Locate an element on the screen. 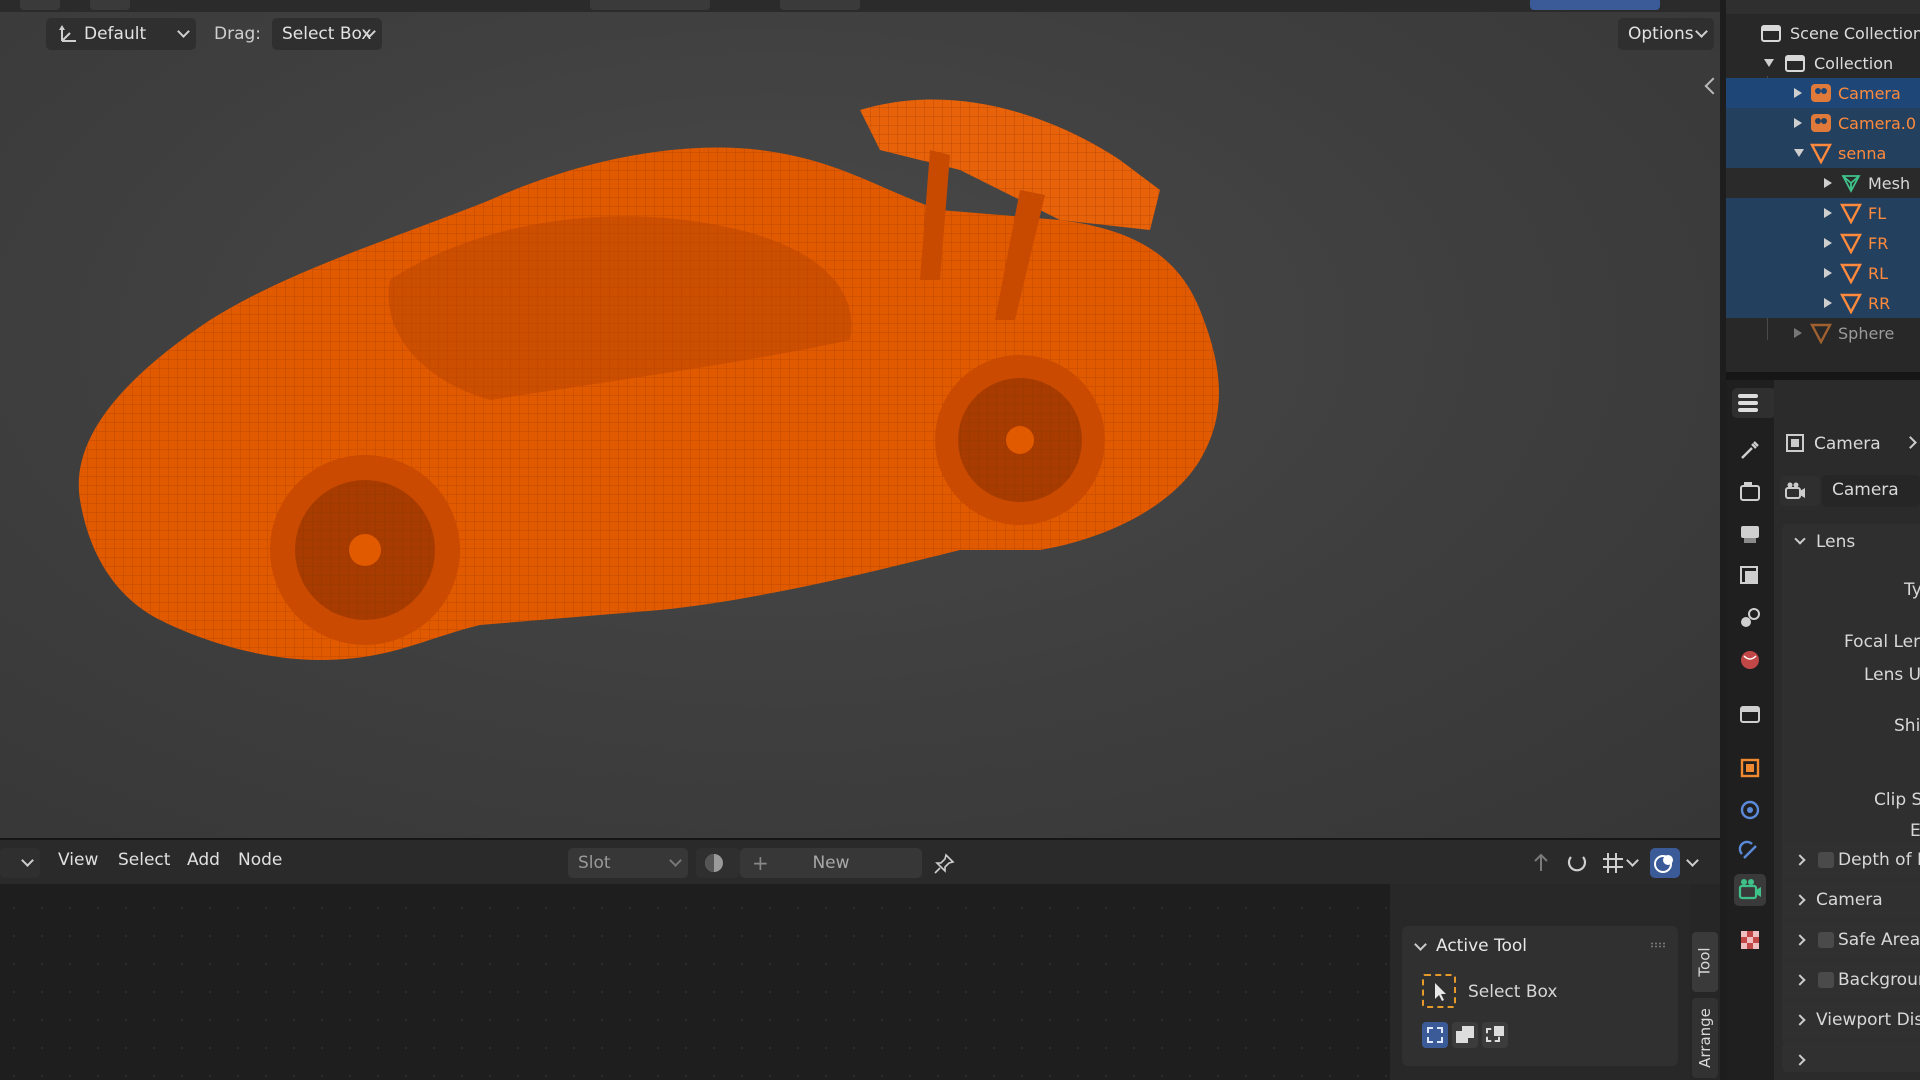 The height and width of the screenshot is (1080, 1920). custom-properties-panel is located at coordinates (1851, 1057).